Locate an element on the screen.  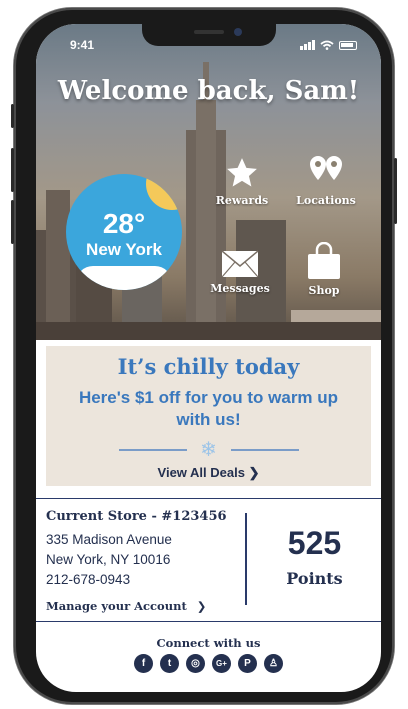
volume-up-button is located at coordinates (12, 170).